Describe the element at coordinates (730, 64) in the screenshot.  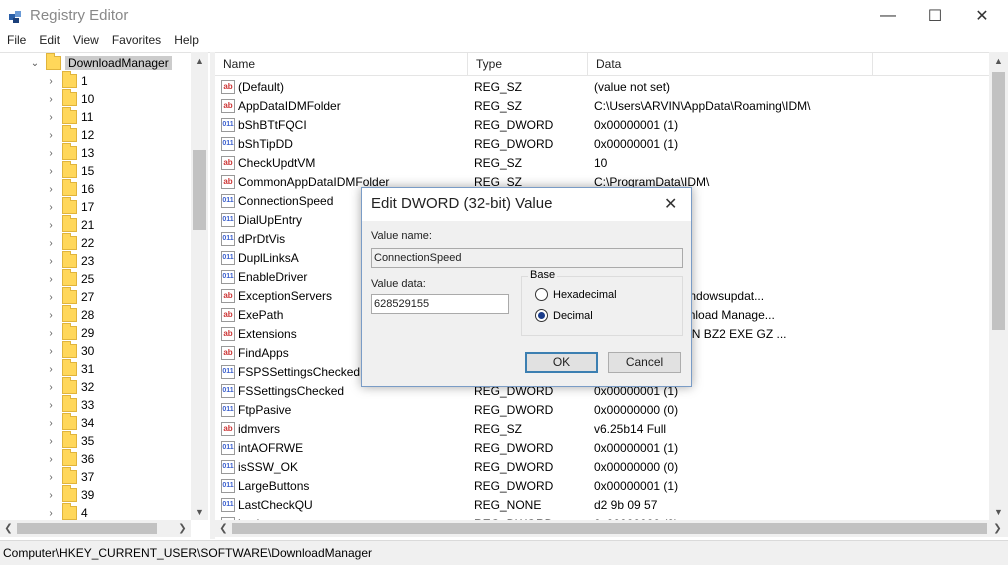
I see `column-header-data: Data` at that location.